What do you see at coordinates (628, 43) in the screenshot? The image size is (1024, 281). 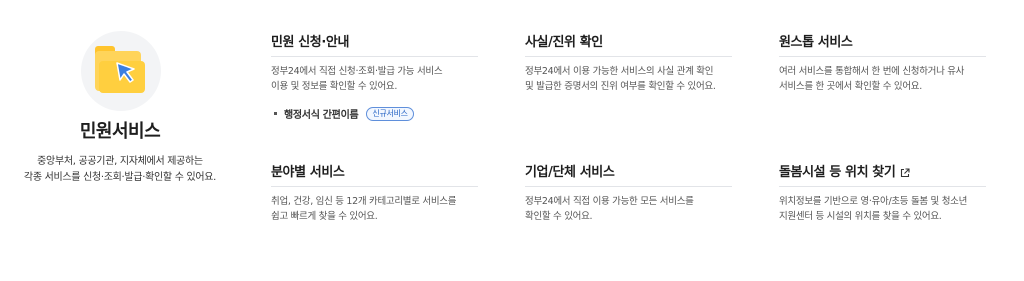 I see `card-title: 사실/진위 확인` at bounding box center [628, 43].